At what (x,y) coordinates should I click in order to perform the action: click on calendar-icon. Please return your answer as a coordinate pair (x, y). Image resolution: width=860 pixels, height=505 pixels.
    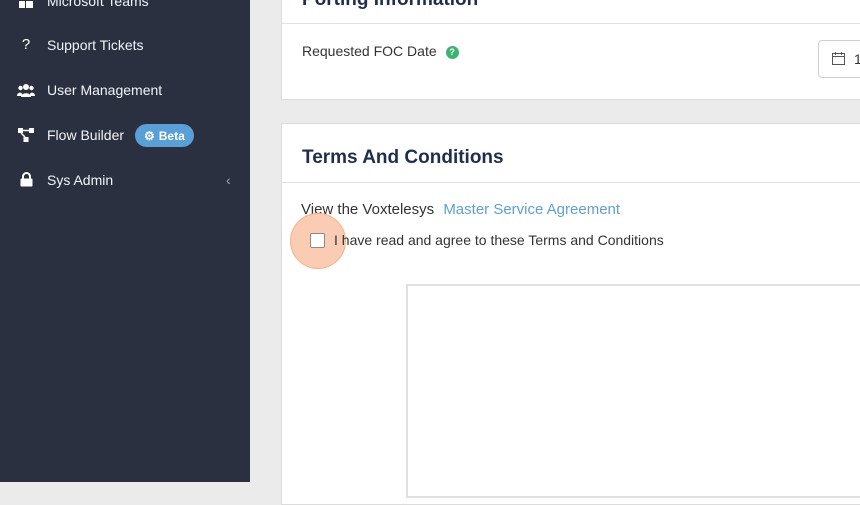
    Looking at the image, I should click on (838, 60).